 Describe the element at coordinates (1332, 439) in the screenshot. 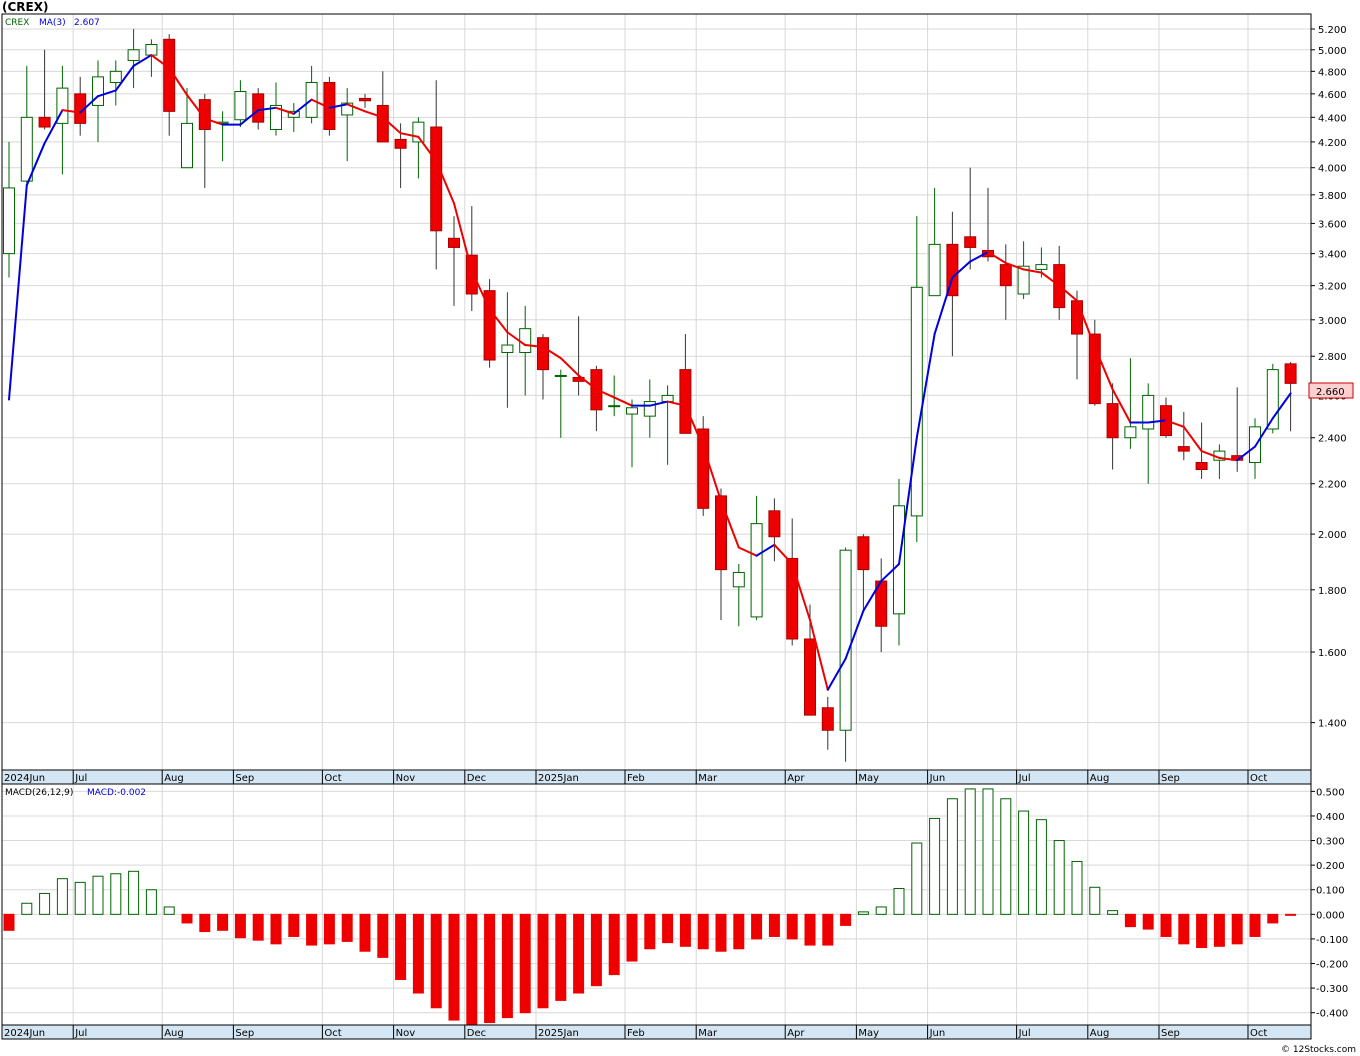

I see `price-tick-label: 2.400` at that location.